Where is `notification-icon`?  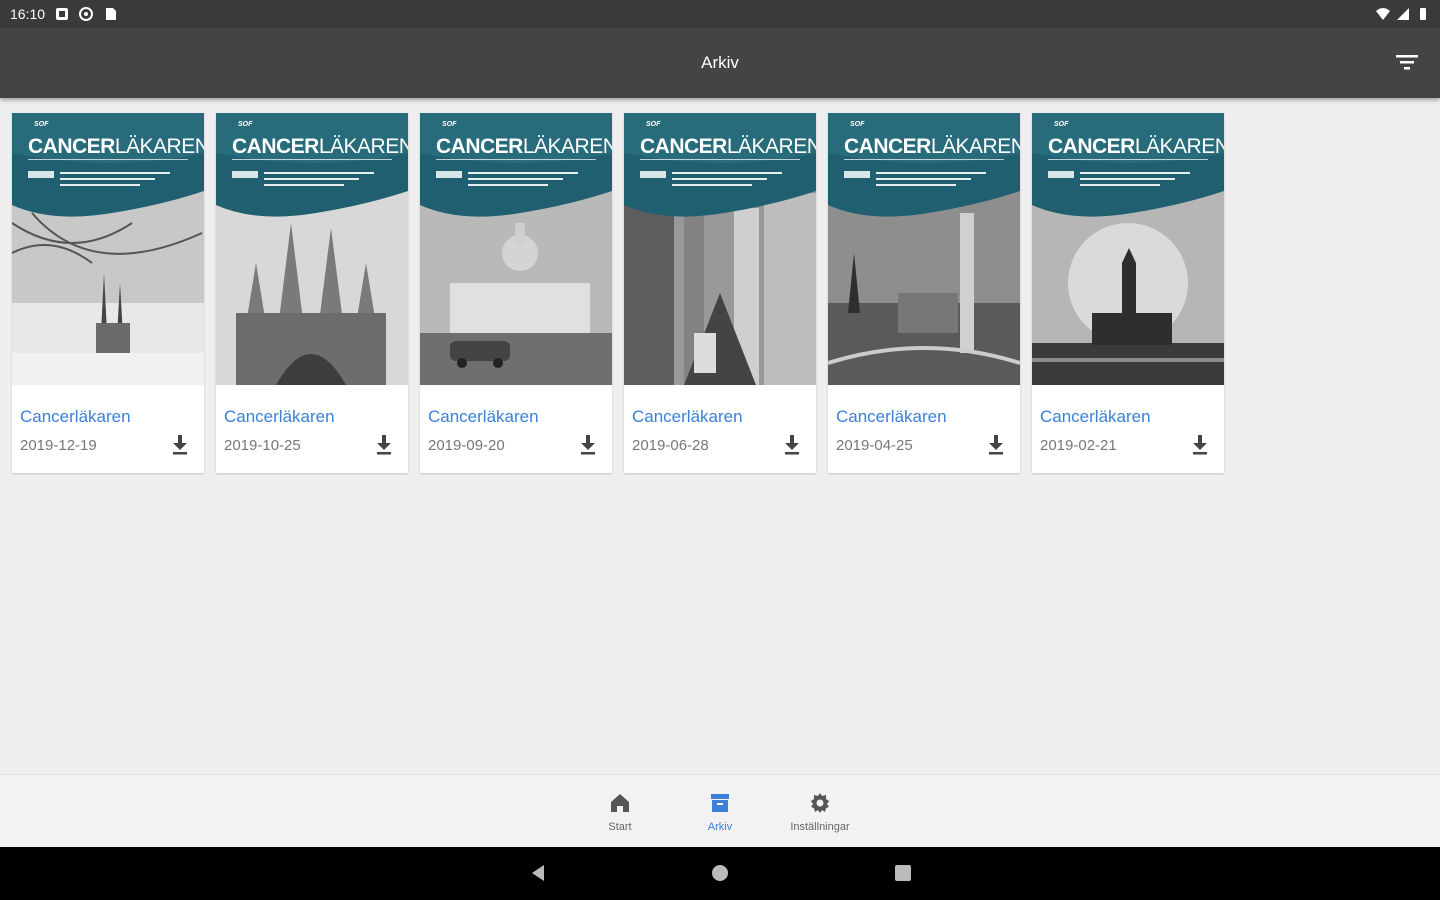
notification-icon is located at coordinates (62, 14).